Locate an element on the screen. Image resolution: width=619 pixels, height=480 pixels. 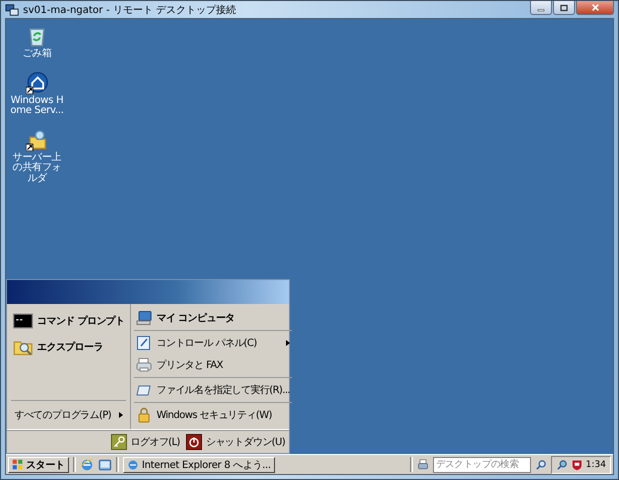
shutdown-item: シャットダウン(U) is located at coordinates (245, 442).